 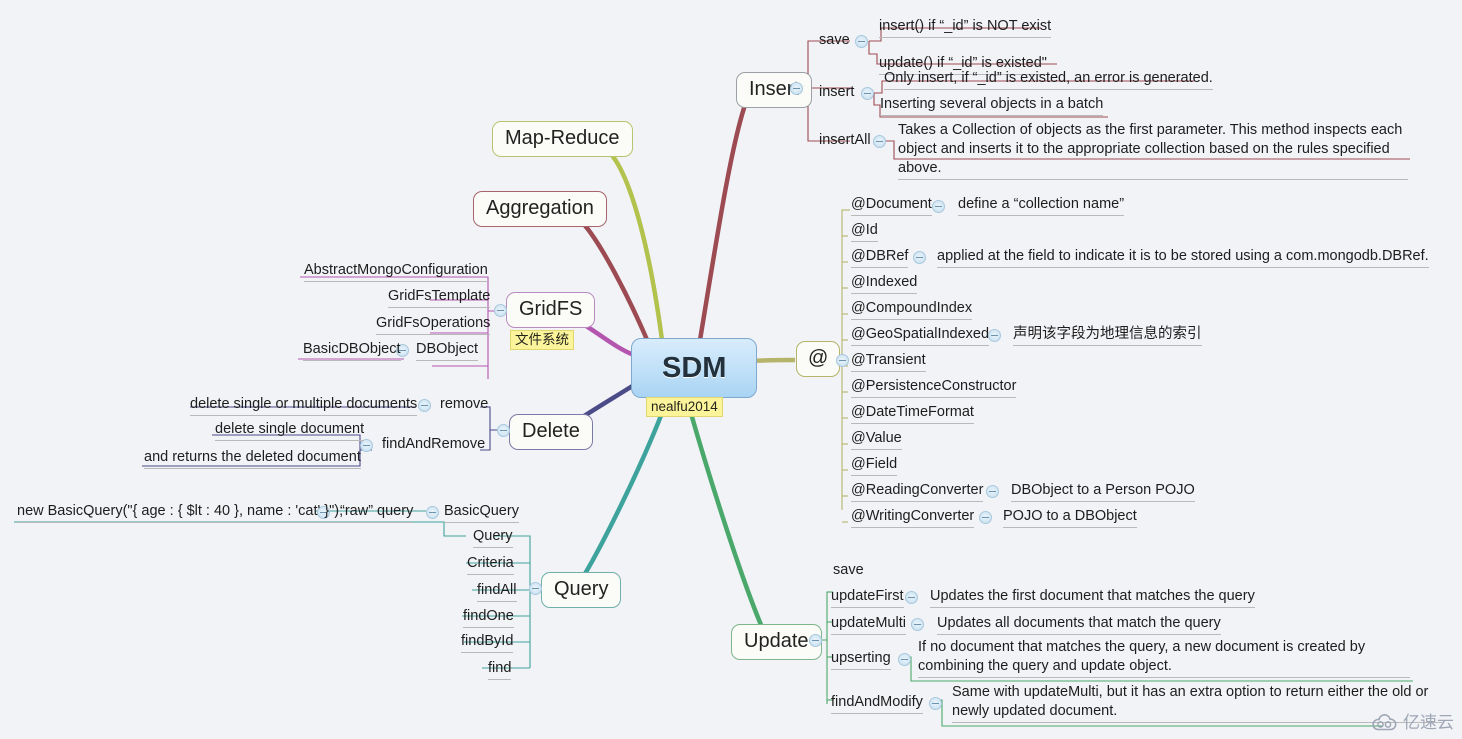 What do you see at coordinates (433, 324) in the screenshot?
I see `gridfs-item-3: GridFsOperations` at bounding box center [433, 324].